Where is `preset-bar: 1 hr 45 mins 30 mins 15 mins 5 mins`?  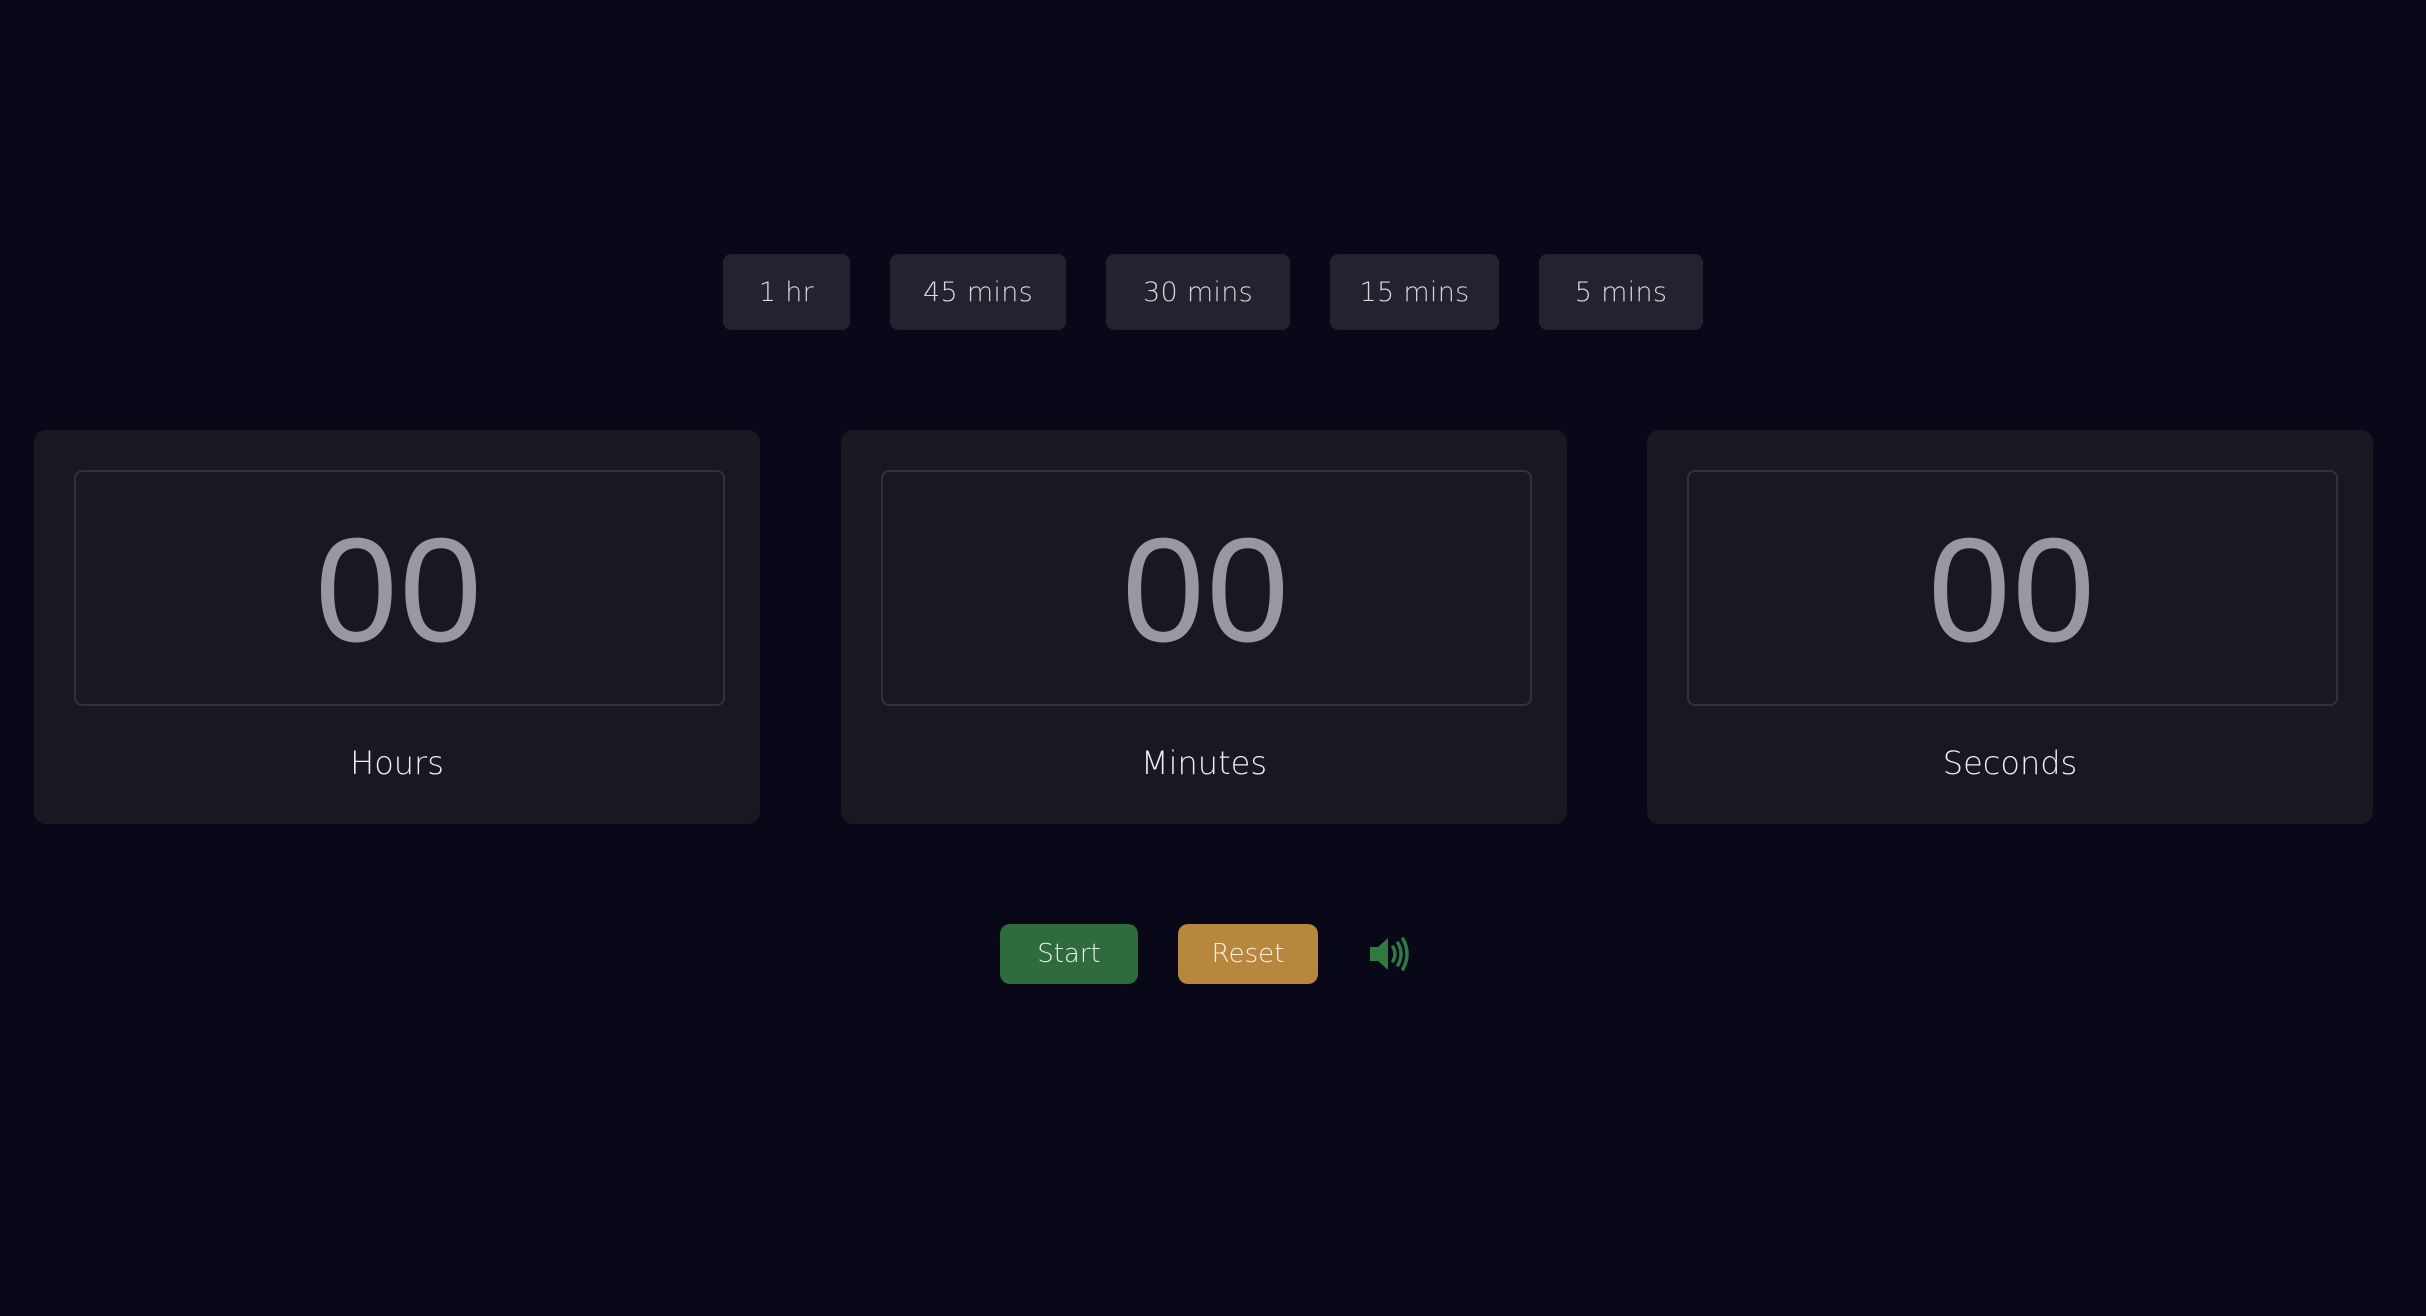 preset-bar: 1 hr 45 mins 30 mins 15 mins 5 mins is located at coordinates (1213, 292).